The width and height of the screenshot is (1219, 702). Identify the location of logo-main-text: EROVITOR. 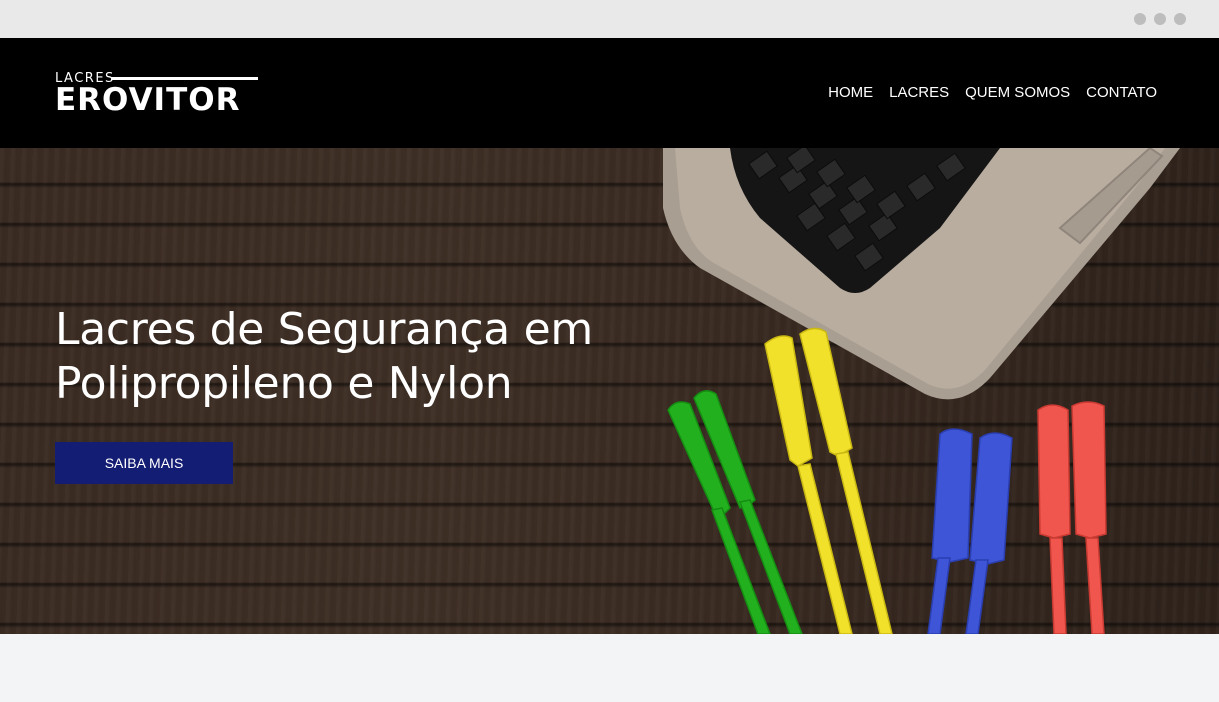
(148, 100).